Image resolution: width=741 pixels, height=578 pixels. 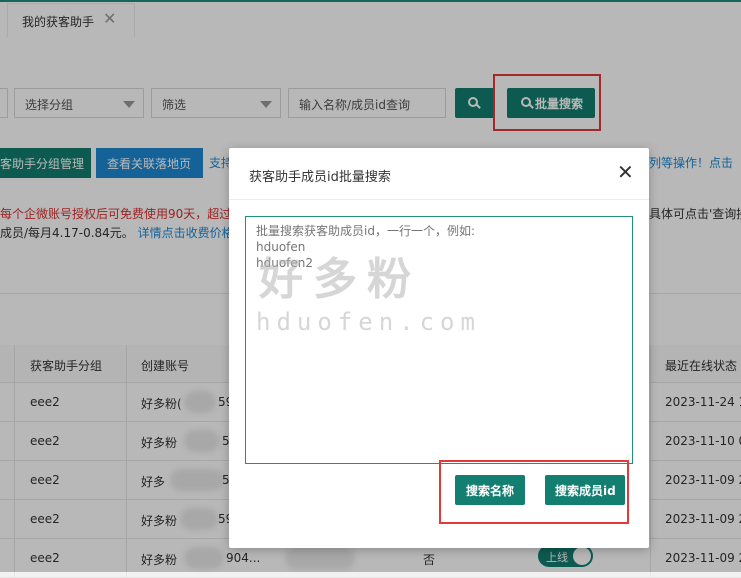 What do you see at coordinates (439, 199) in the screenshot?
I see `divider` at bounding box center [439, 199].